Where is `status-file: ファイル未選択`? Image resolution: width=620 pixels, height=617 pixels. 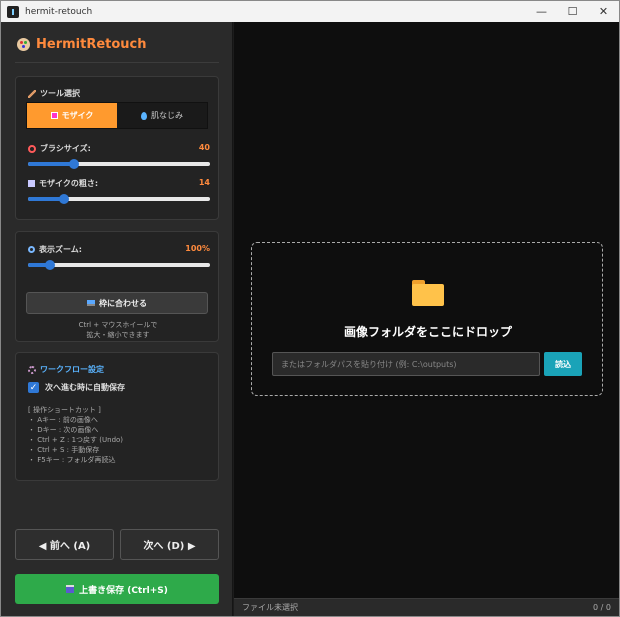
status-file: ファイル未選択 is located at coordinates (270, 607).